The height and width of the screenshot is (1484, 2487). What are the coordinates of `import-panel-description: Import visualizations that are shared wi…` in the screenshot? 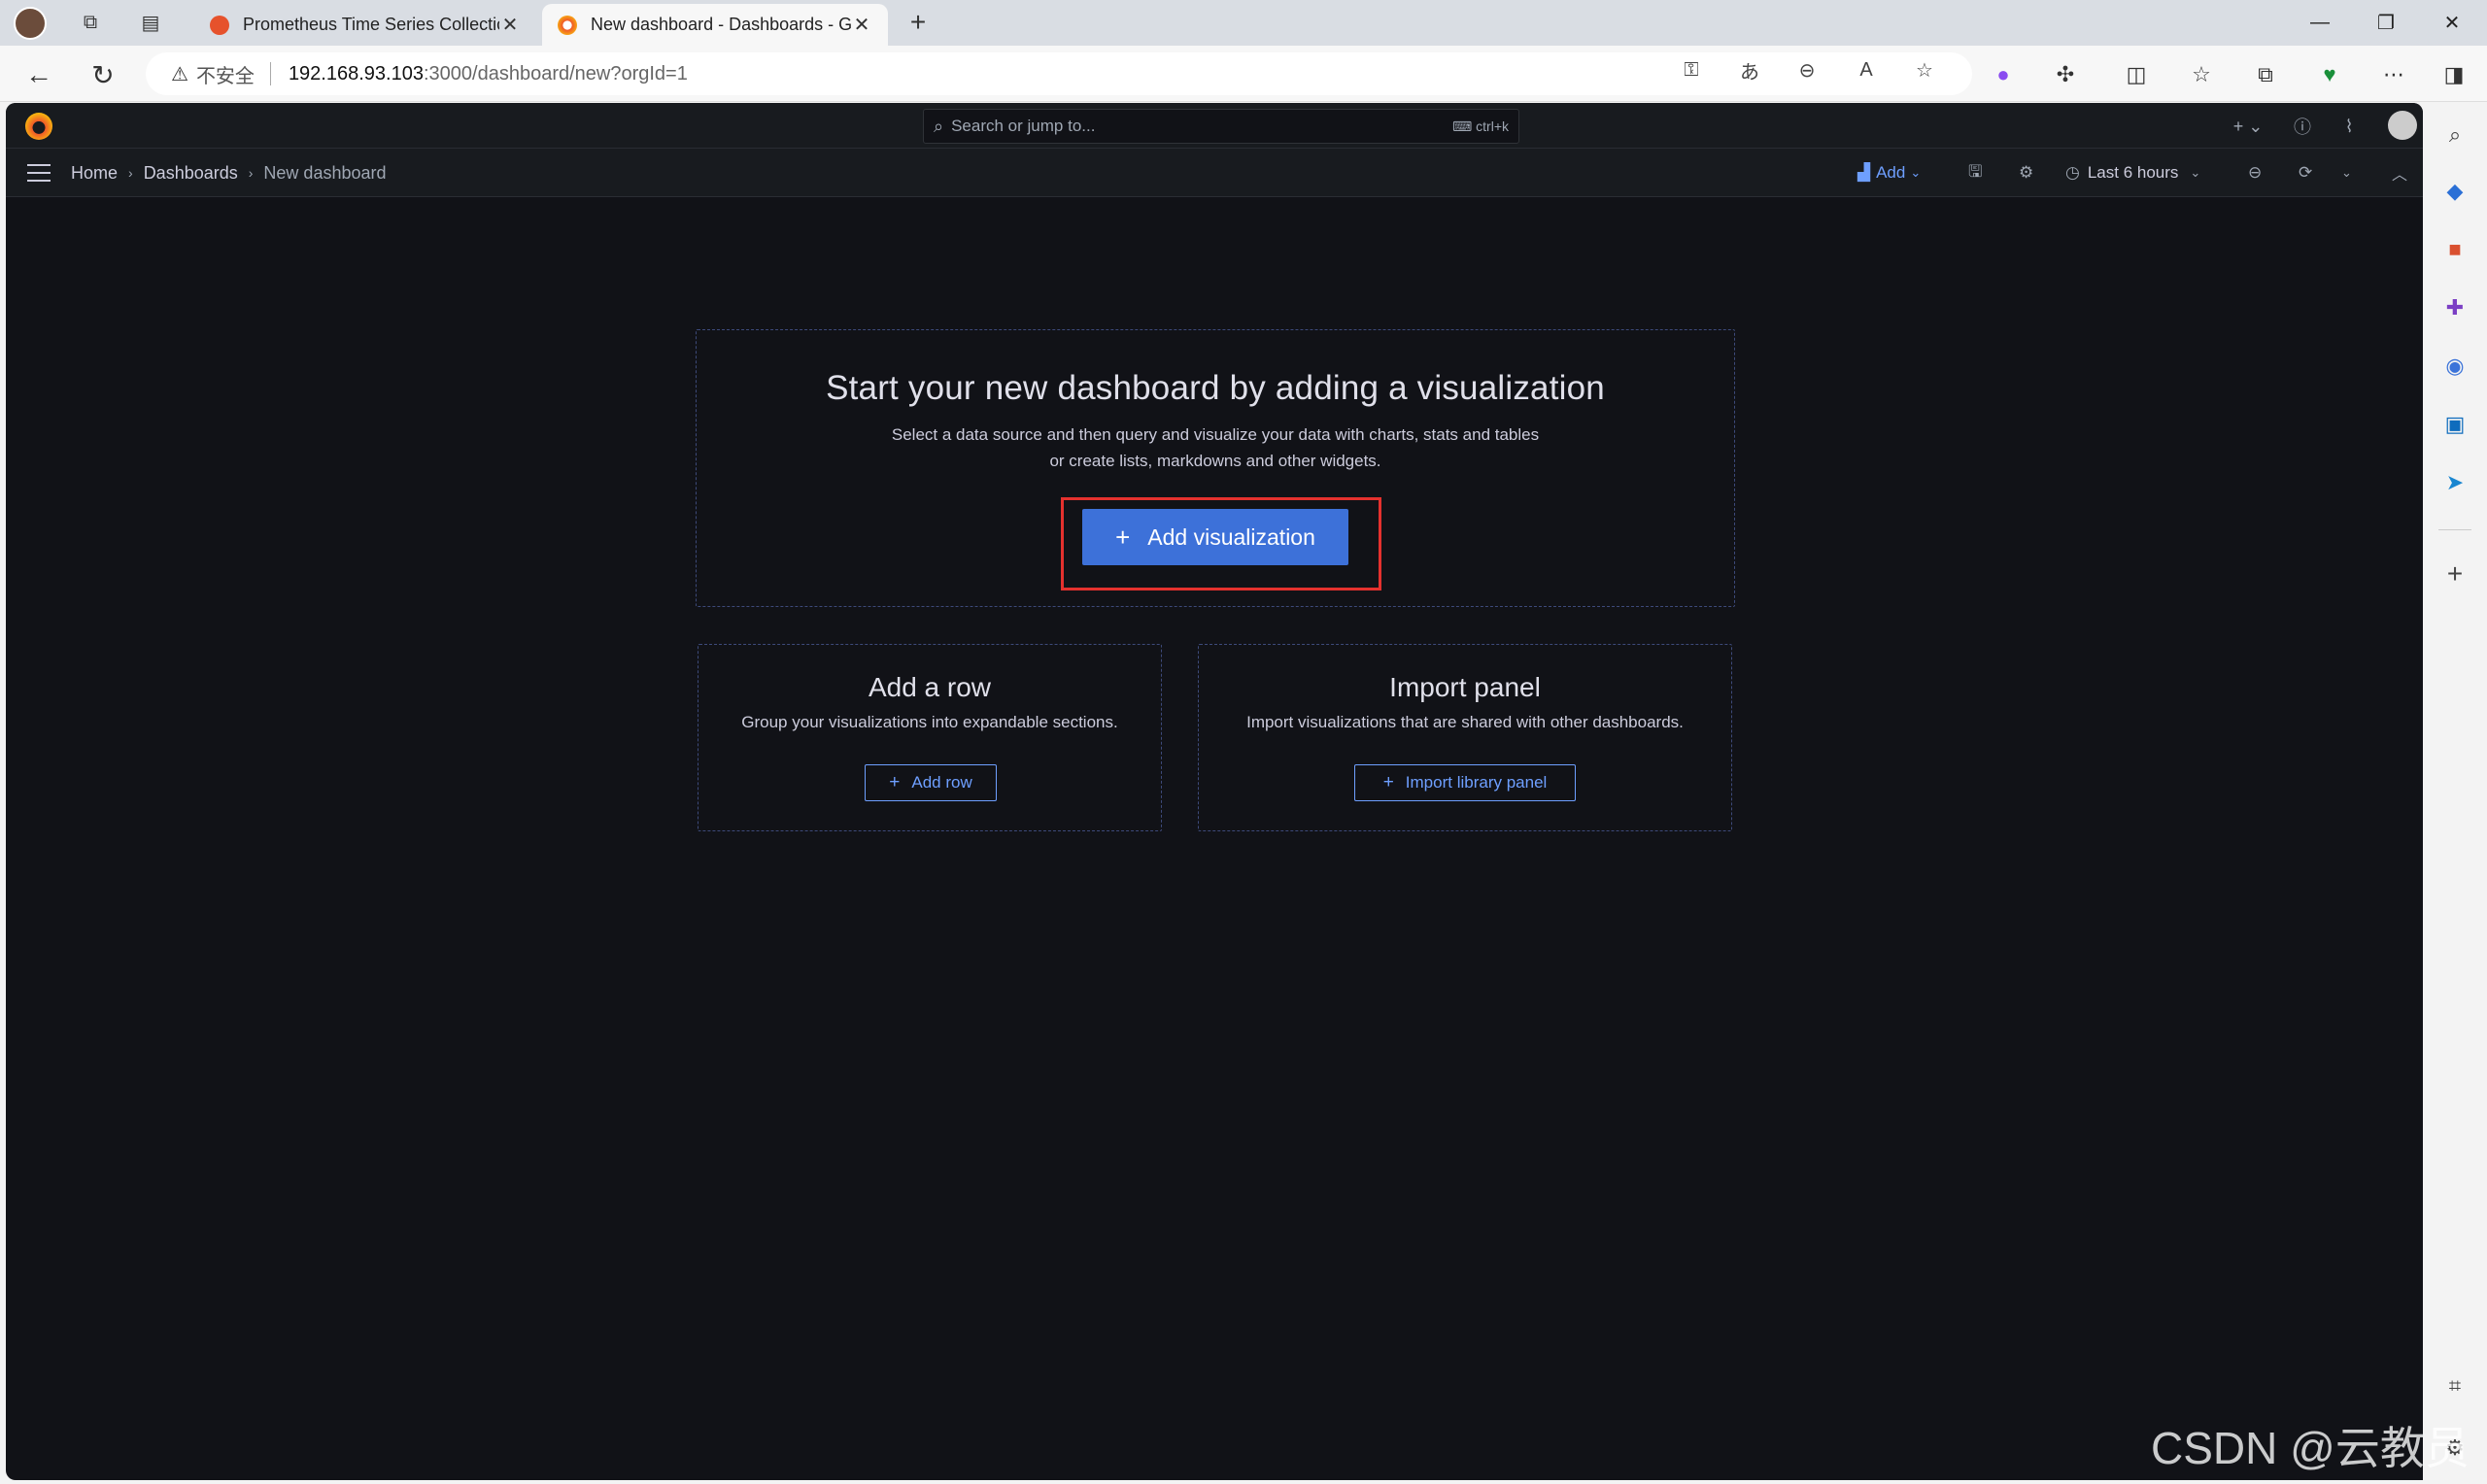 It's located at (1465, 722).